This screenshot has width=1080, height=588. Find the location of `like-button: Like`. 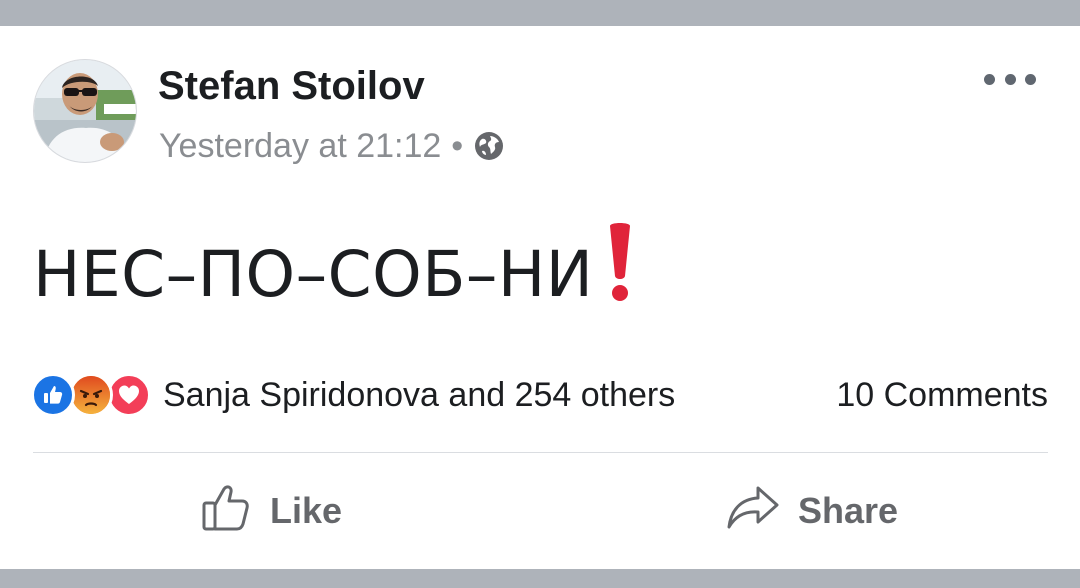

like-button: Like is located at coordinates (271, 511).